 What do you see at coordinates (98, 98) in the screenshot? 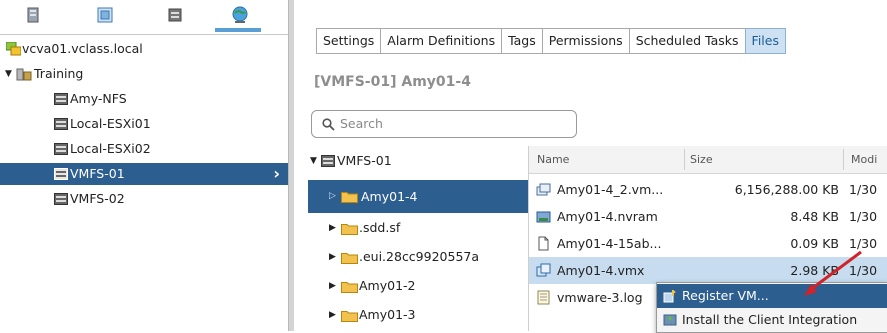
I see `tree-item-label: Amy-NFS` at bounding box center [98, 98].